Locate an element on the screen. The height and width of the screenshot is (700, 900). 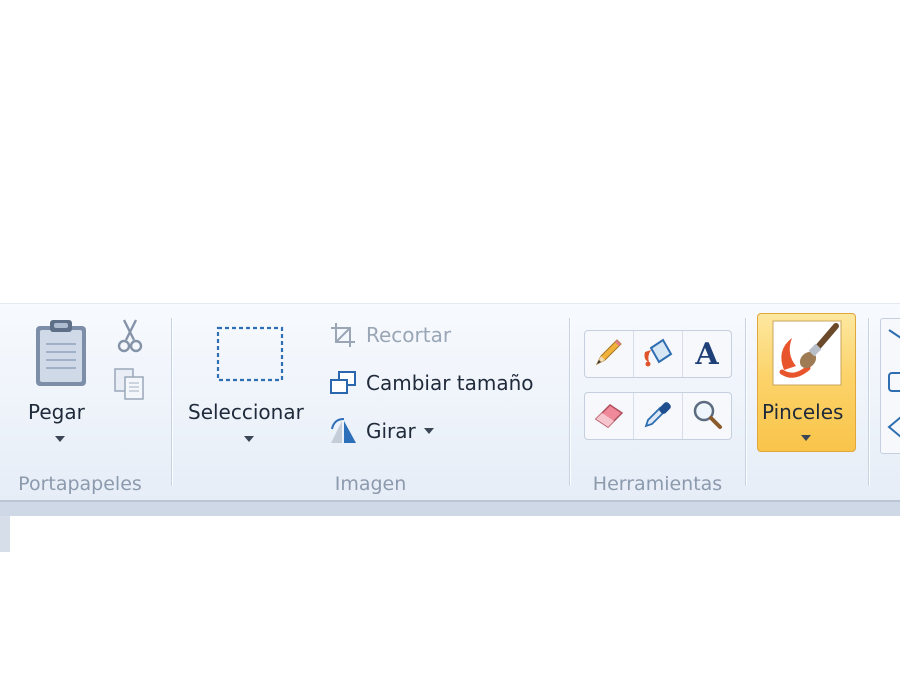
canvas-border is located at coordinates (450, 508).